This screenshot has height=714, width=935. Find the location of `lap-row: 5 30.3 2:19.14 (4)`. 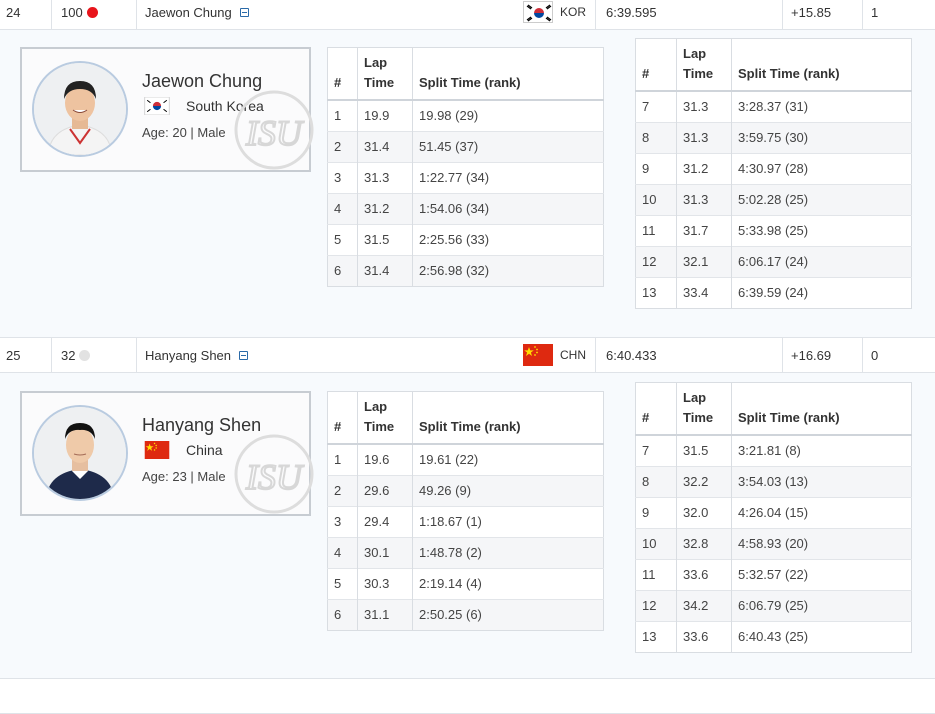

lap-row: 5 30.3 2:19.14 (4) is located at coordinates (465, 583).